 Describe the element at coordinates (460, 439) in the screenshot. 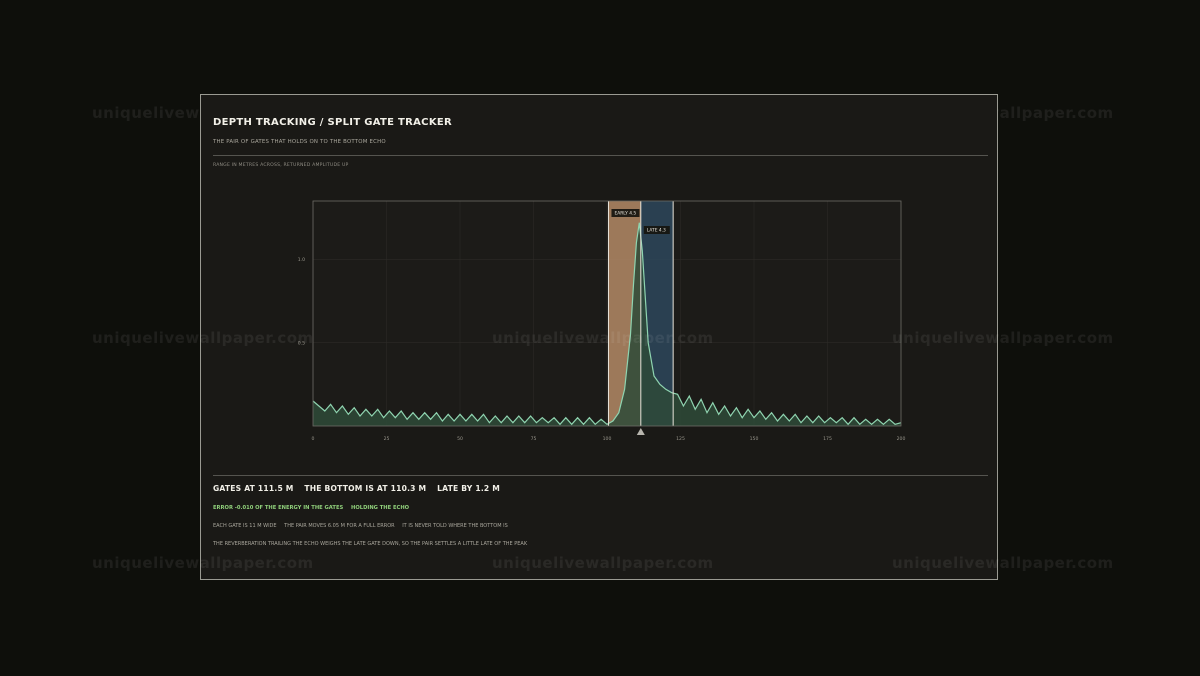

I see `x-tick-label: 50` at that location.